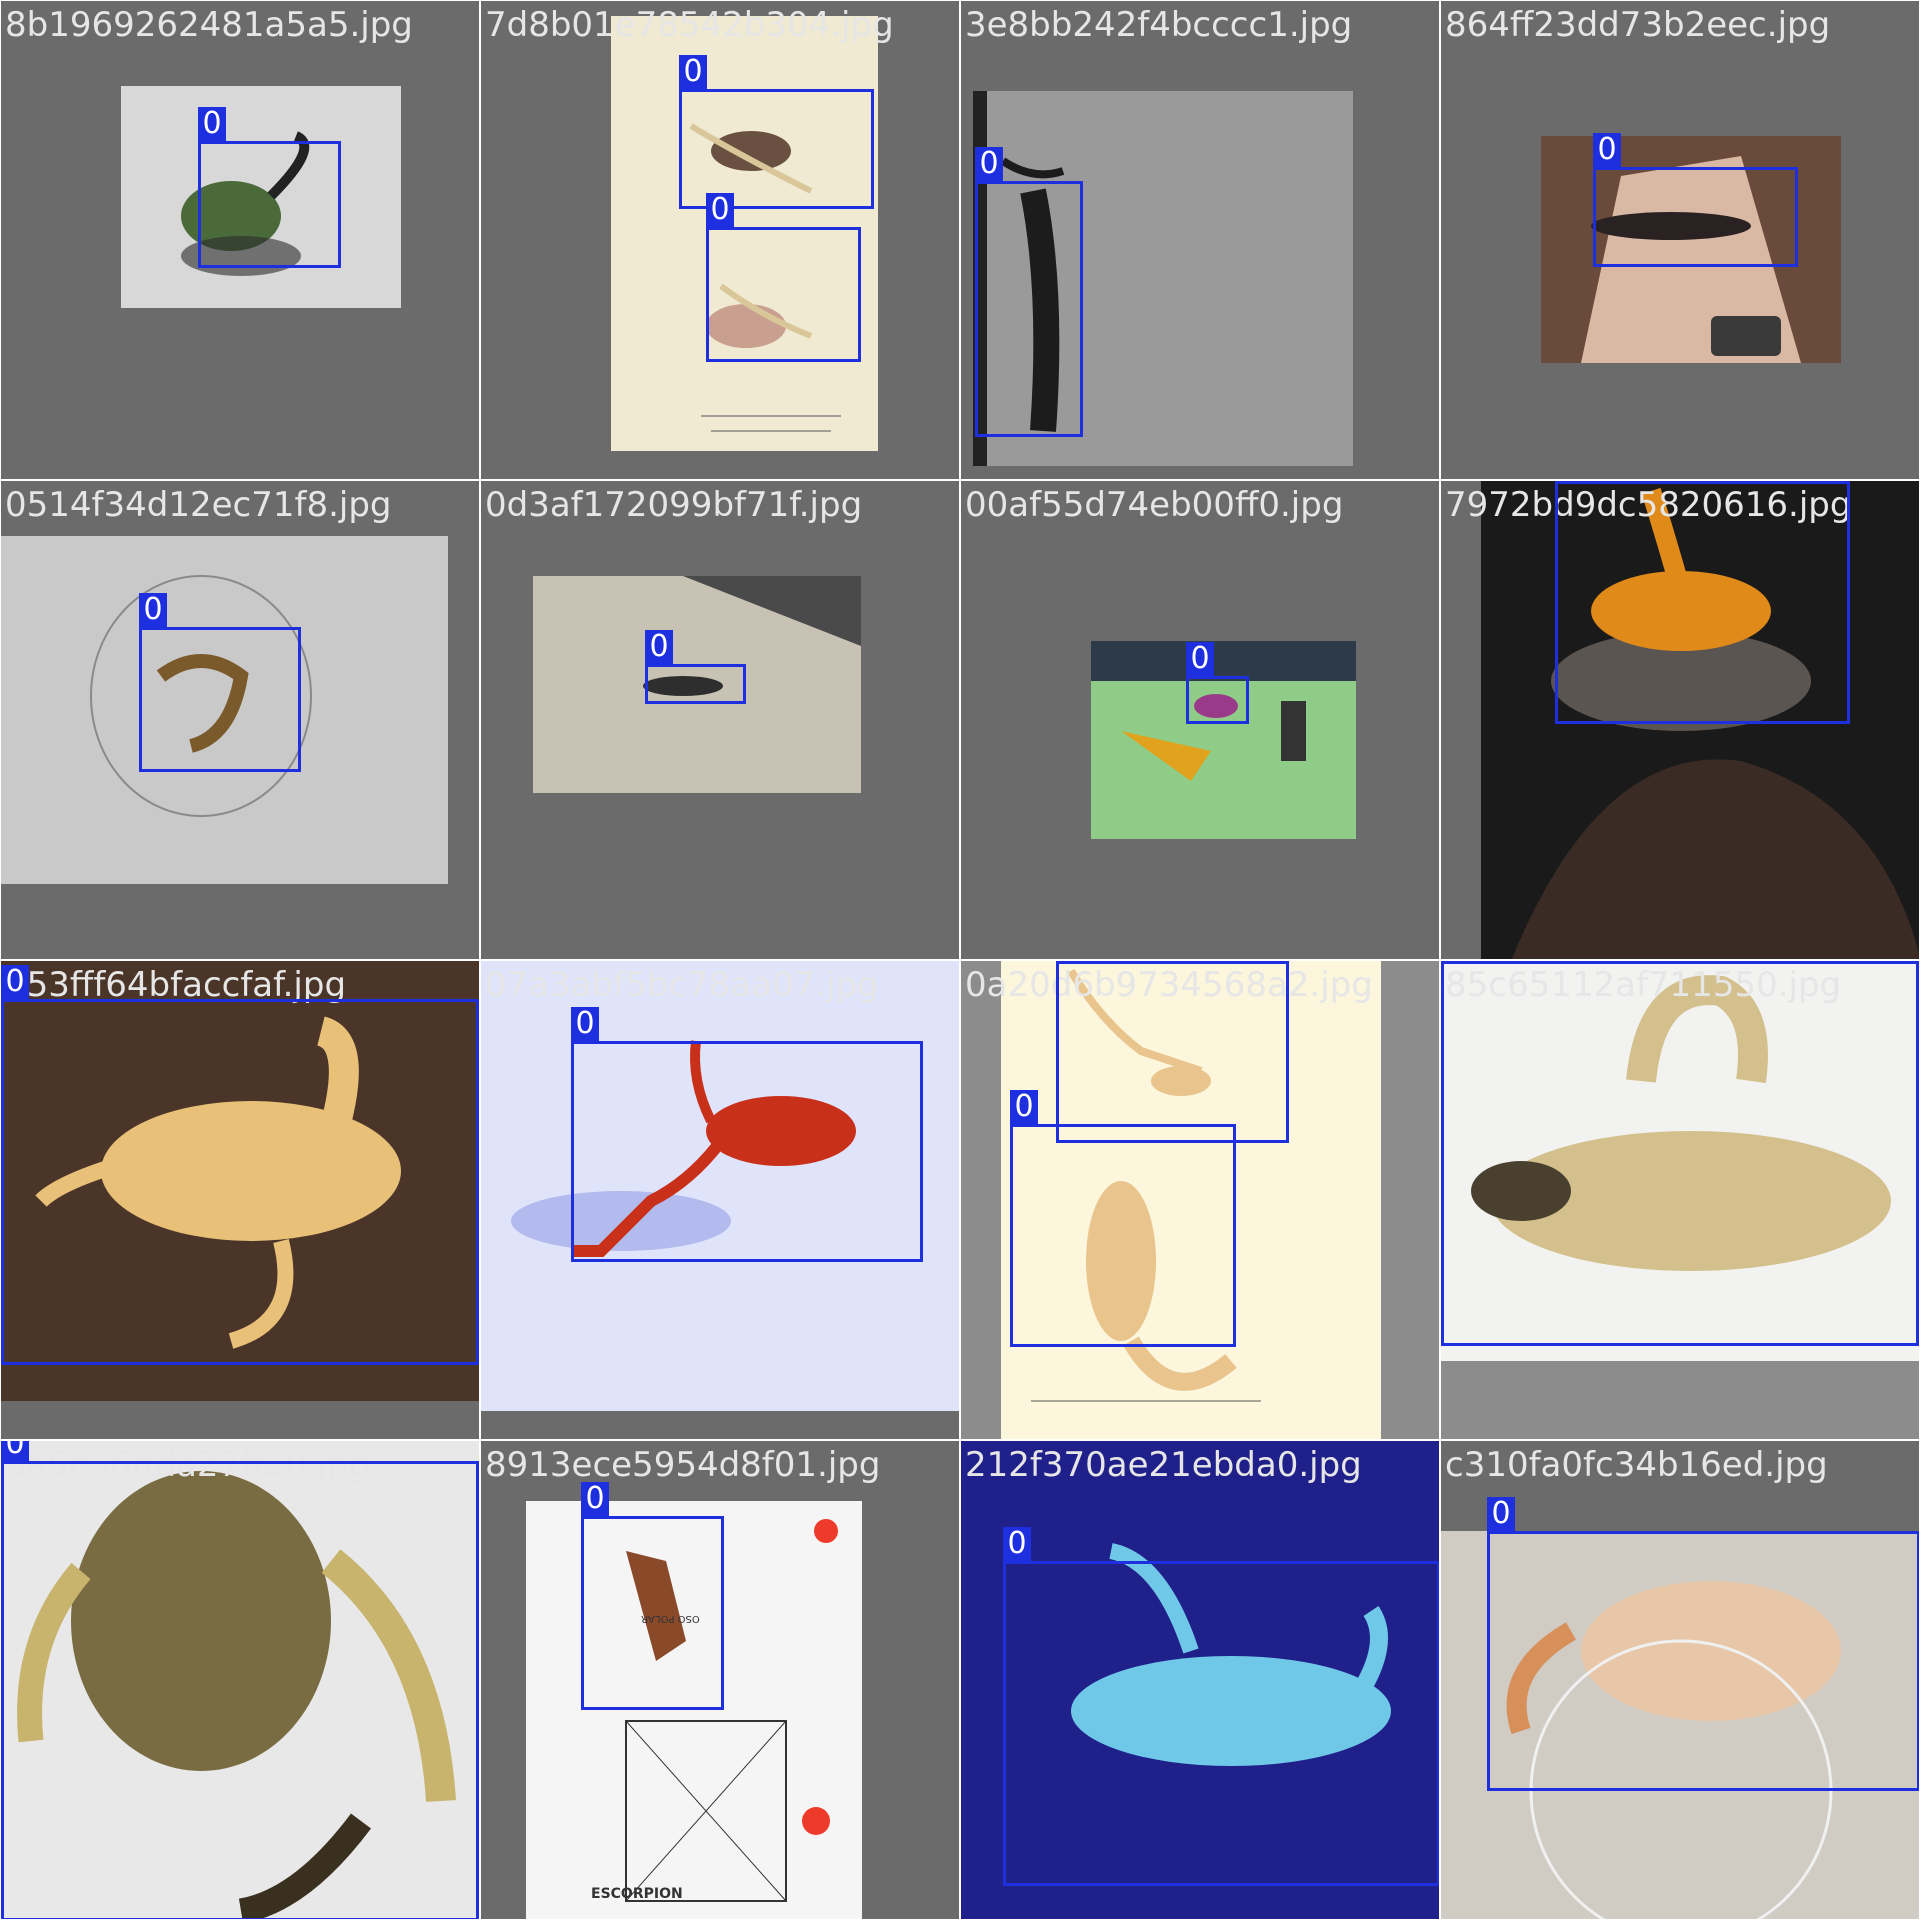 Image resolution: width=1920 pixels, height=1920 pixels. I want to click on grid-tile: 3a5c36ffda27ff20.jpg 0, so click(240, 1680).